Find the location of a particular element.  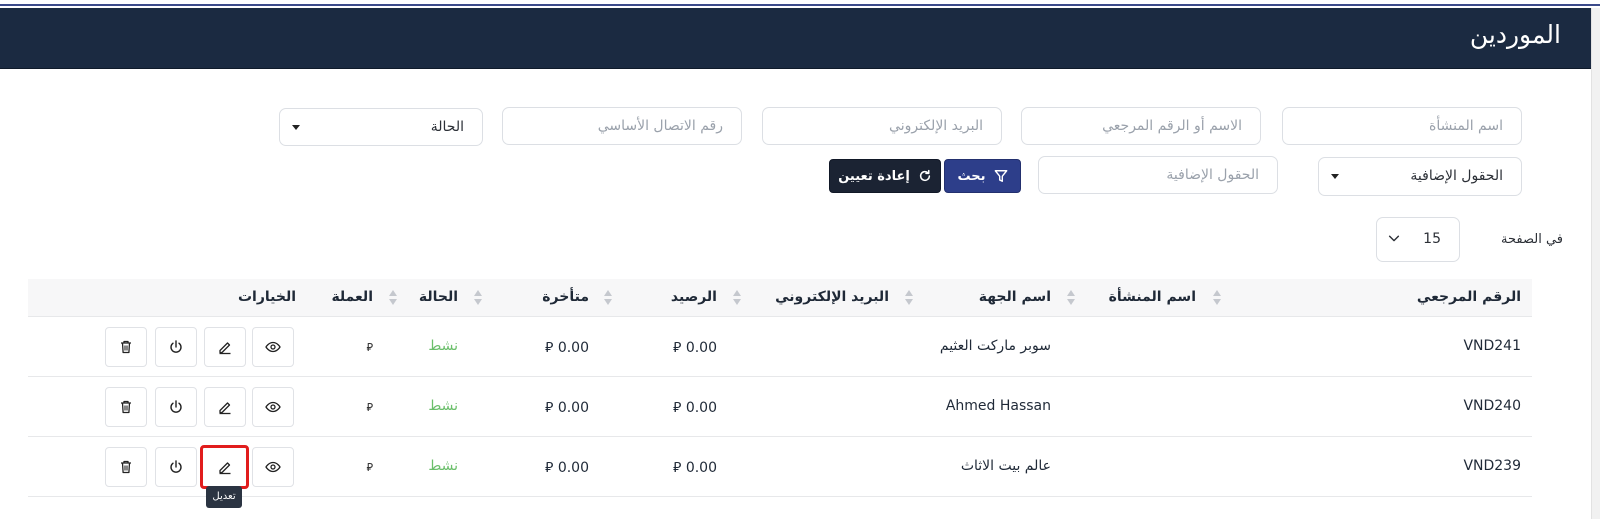

column-header-currency: العملة is located at coordinates (352, 297).